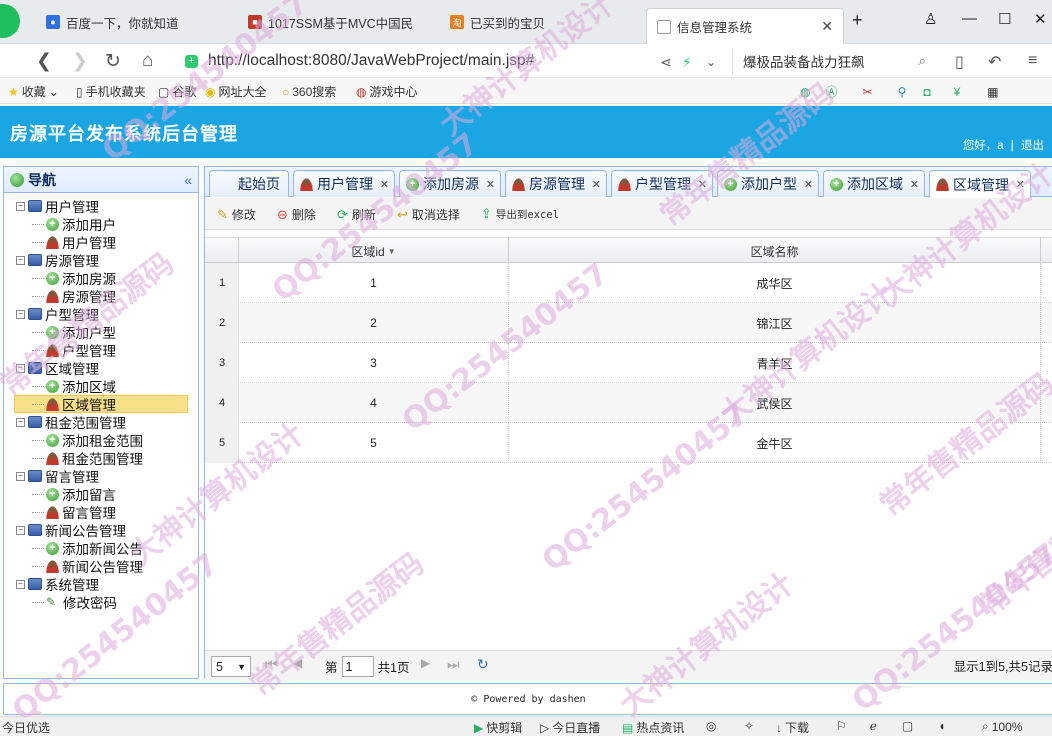 Image resolution: width=1052 pixels, height=736 pixels. I want to click on content-tab: 起始页, so click(249, 183).